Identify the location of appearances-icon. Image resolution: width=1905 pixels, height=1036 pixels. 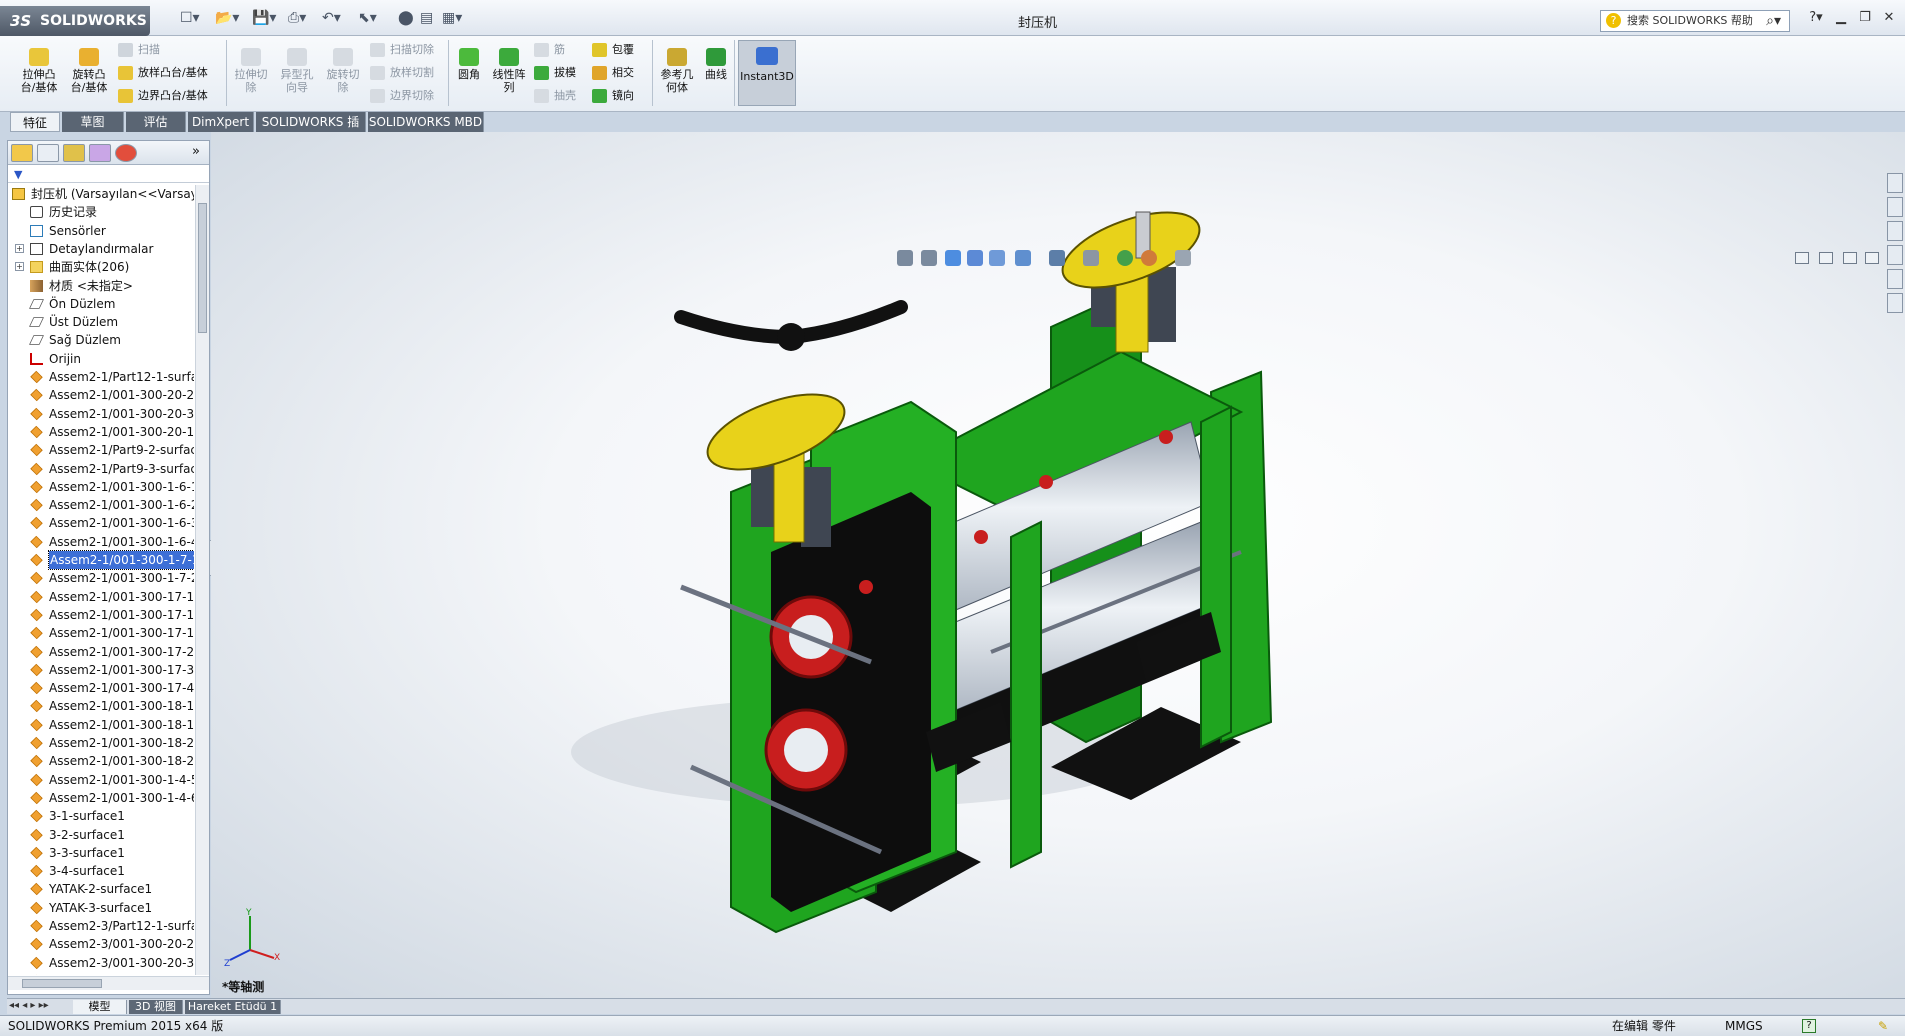
(1895, 279).